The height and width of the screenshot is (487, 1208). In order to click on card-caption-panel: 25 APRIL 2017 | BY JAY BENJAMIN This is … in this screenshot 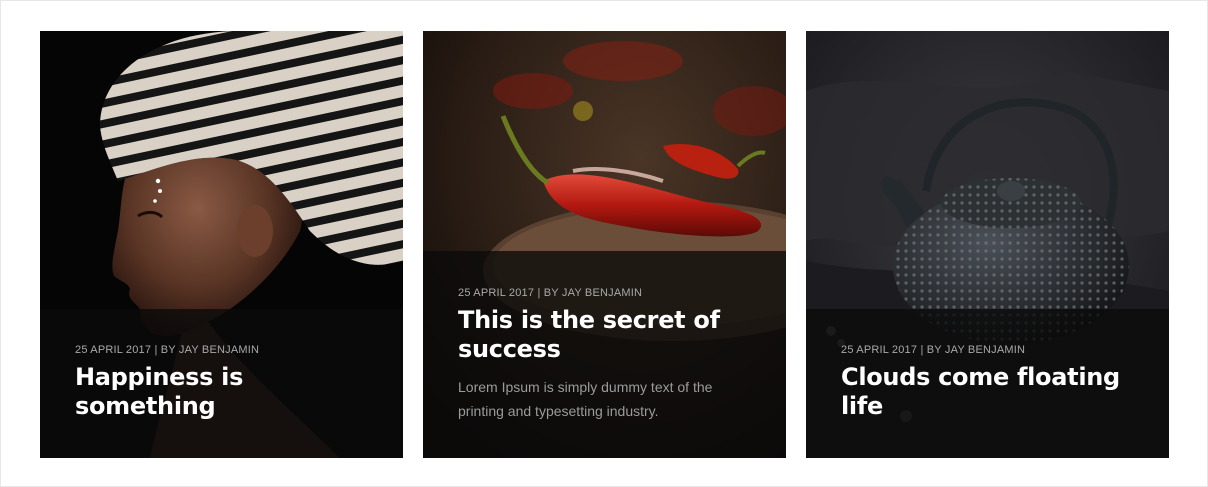, I will do `click(604, 354)`.